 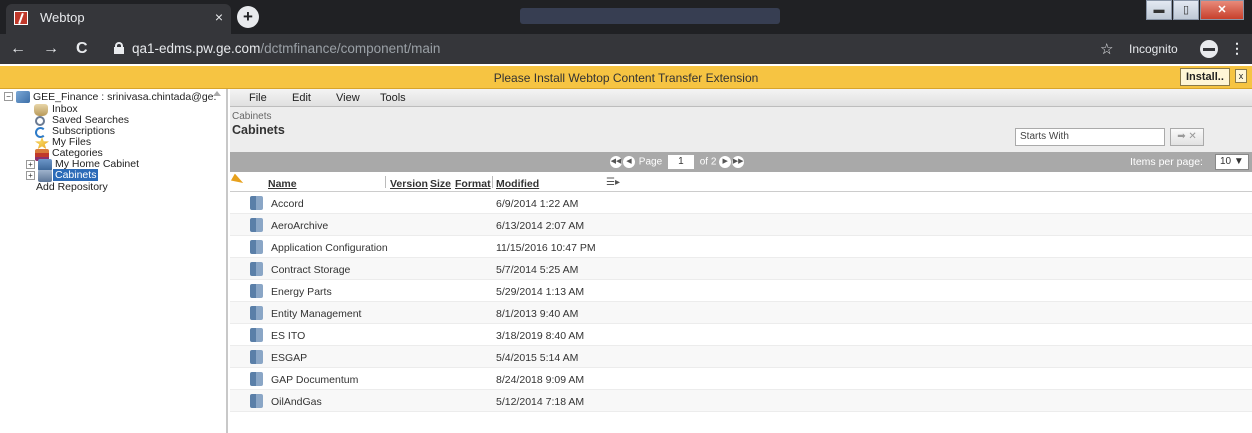 What do you see at coordinates (30, 164) in the screenshot?
I see `home-cabinet-expand-icon: +` at bounding box center [30, 164].